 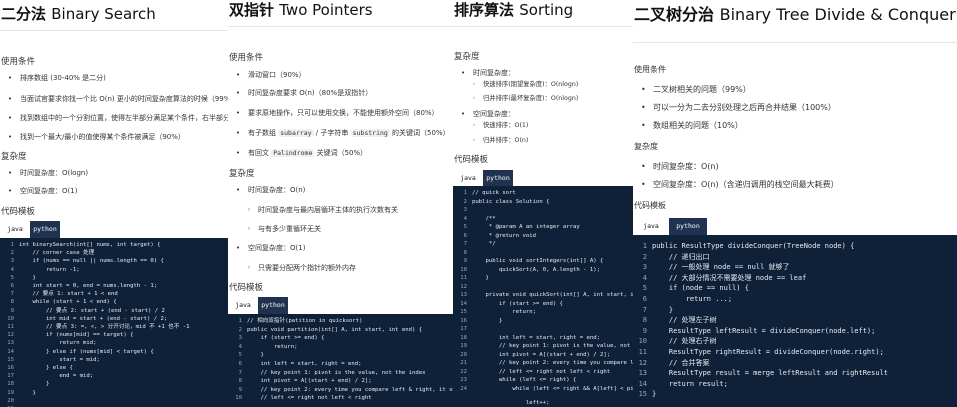 I want to click on usage-item: 找到数组中的一个分割位置，使得左半部分满足某个条件，右半部分不满足（100%）, so click(x=114, y=118).